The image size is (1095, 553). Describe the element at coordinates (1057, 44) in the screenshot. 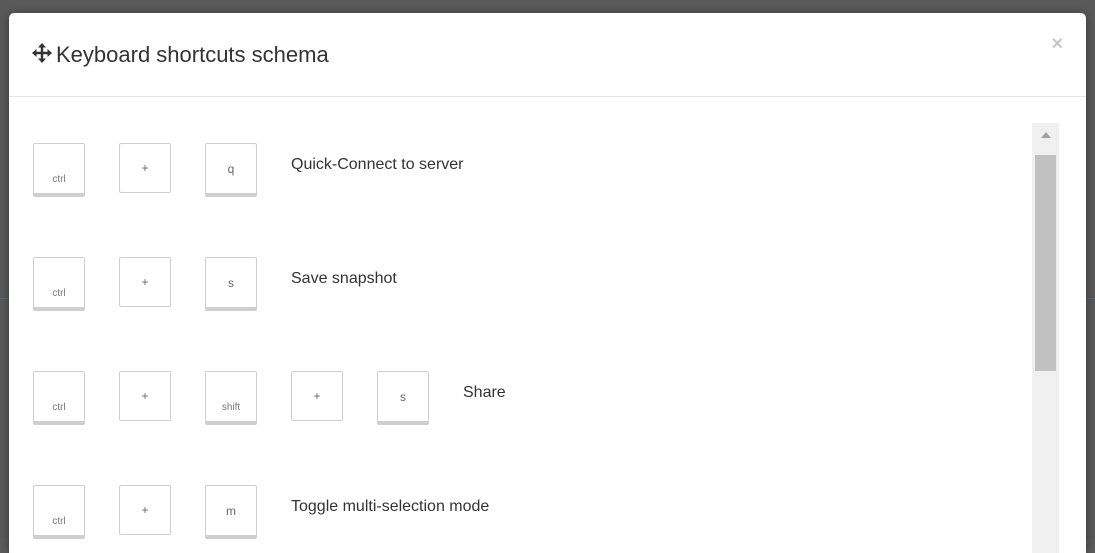

I see `close-button: ×` at that location.